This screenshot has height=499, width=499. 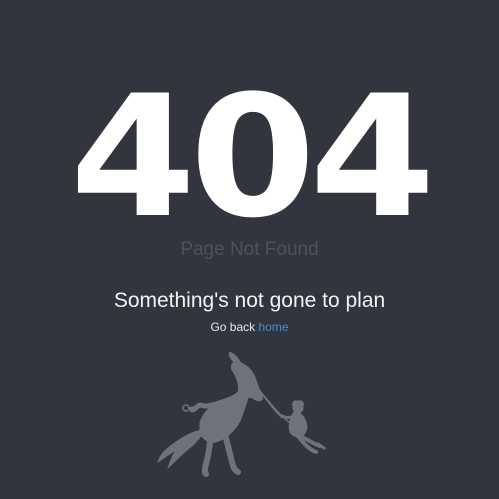 I want to click on error-headline: Something's not gone to plan, so click(x=249, y=300).